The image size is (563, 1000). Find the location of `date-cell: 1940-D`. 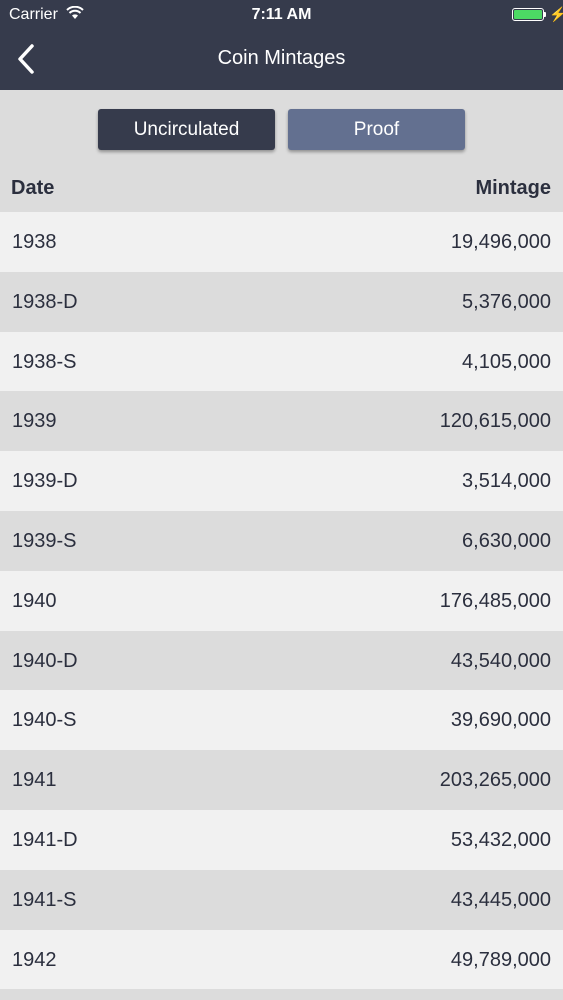

date-cell: 1940-D is located at coordinates (45, 660).